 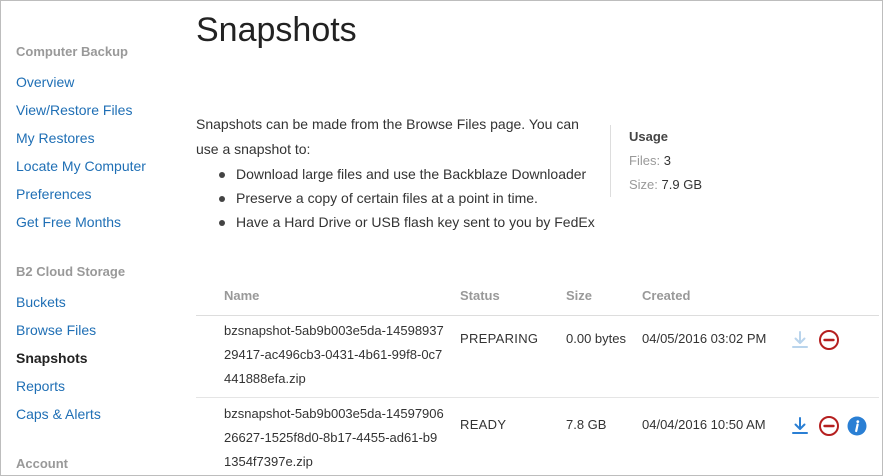 I want to click on snapshot-created: 04/05/2016 03:02 PM, so click(x=704, y=338).